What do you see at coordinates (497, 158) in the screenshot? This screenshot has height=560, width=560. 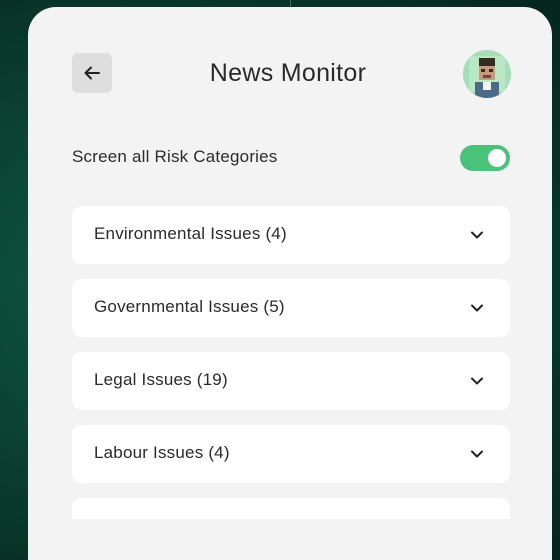 I see `toggle-knob` at bounding box center [497, 158].